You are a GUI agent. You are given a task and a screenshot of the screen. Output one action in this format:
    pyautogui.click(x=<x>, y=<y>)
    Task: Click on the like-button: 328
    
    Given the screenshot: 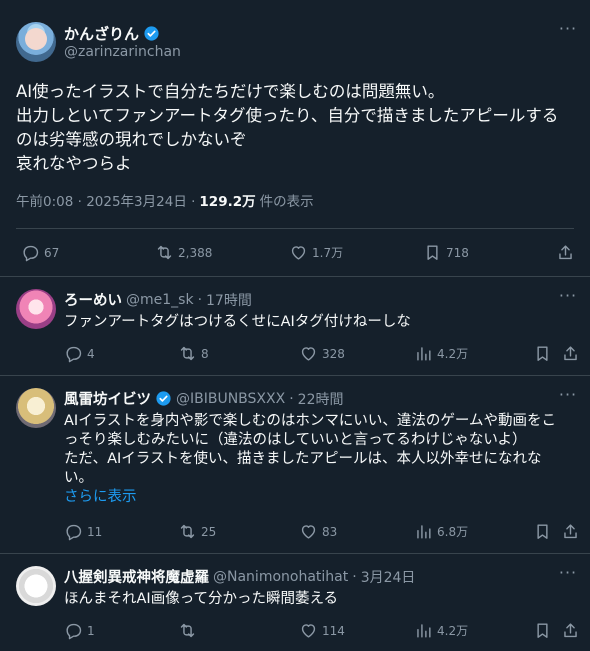 What is the action you would take?
    pyautogui.click(x=322, y=353)
    